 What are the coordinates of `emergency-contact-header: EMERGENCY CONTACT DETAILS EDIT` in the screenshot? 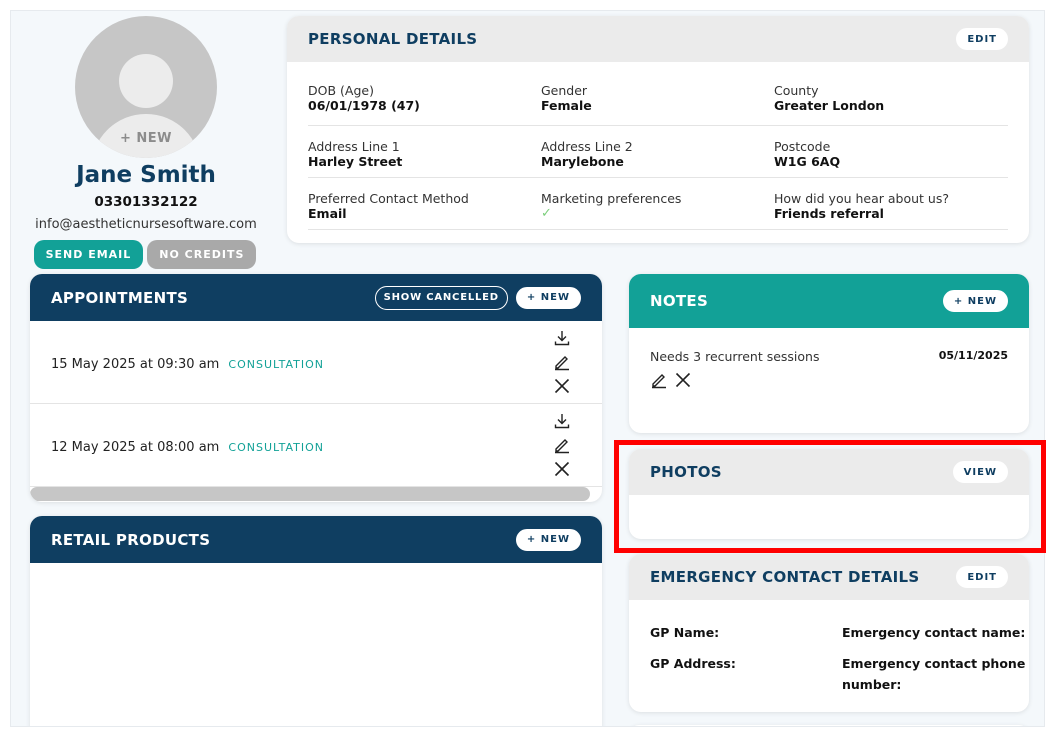 It's located at (829, 577).